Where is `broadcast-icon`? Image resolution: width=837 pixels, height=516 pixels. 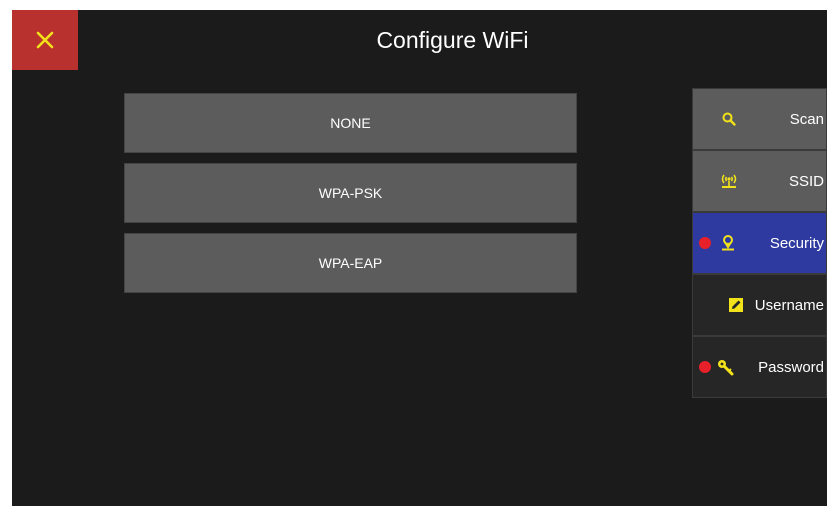 broadcast-icon is located at coordinates (729, 181).